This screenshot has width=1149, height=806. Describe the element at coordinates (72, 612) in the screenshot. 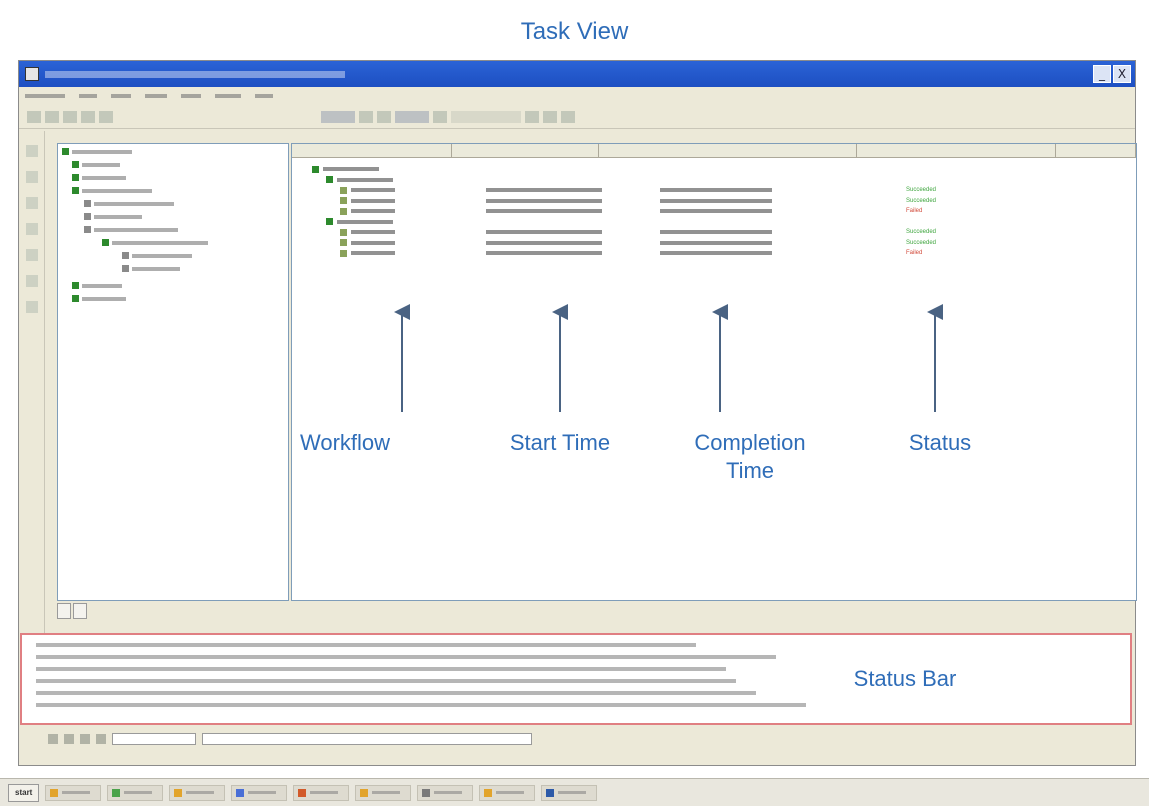

I see `navigator-tabs` at that location.